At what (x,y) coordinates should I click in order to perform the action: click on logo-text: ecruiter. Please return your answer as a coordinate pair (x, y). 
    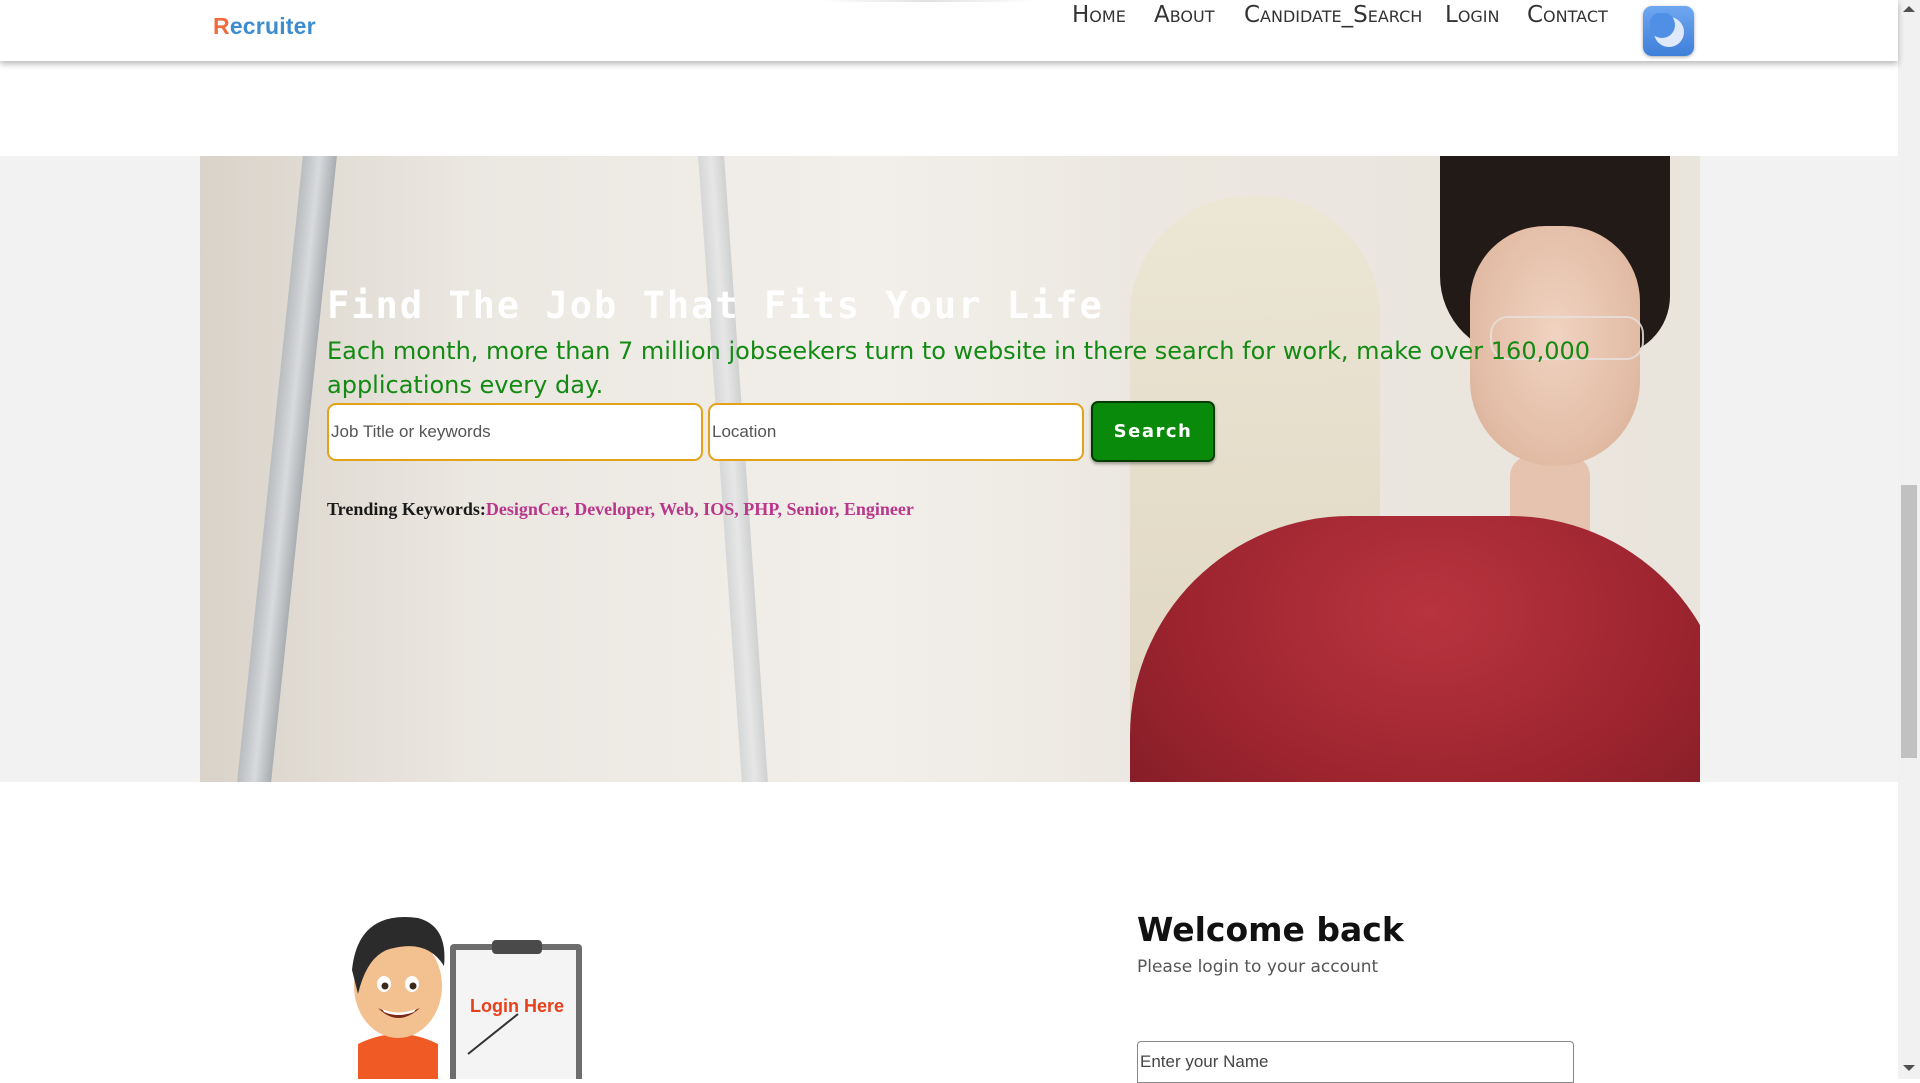
    Looking at the image, I should click on (272, 26).